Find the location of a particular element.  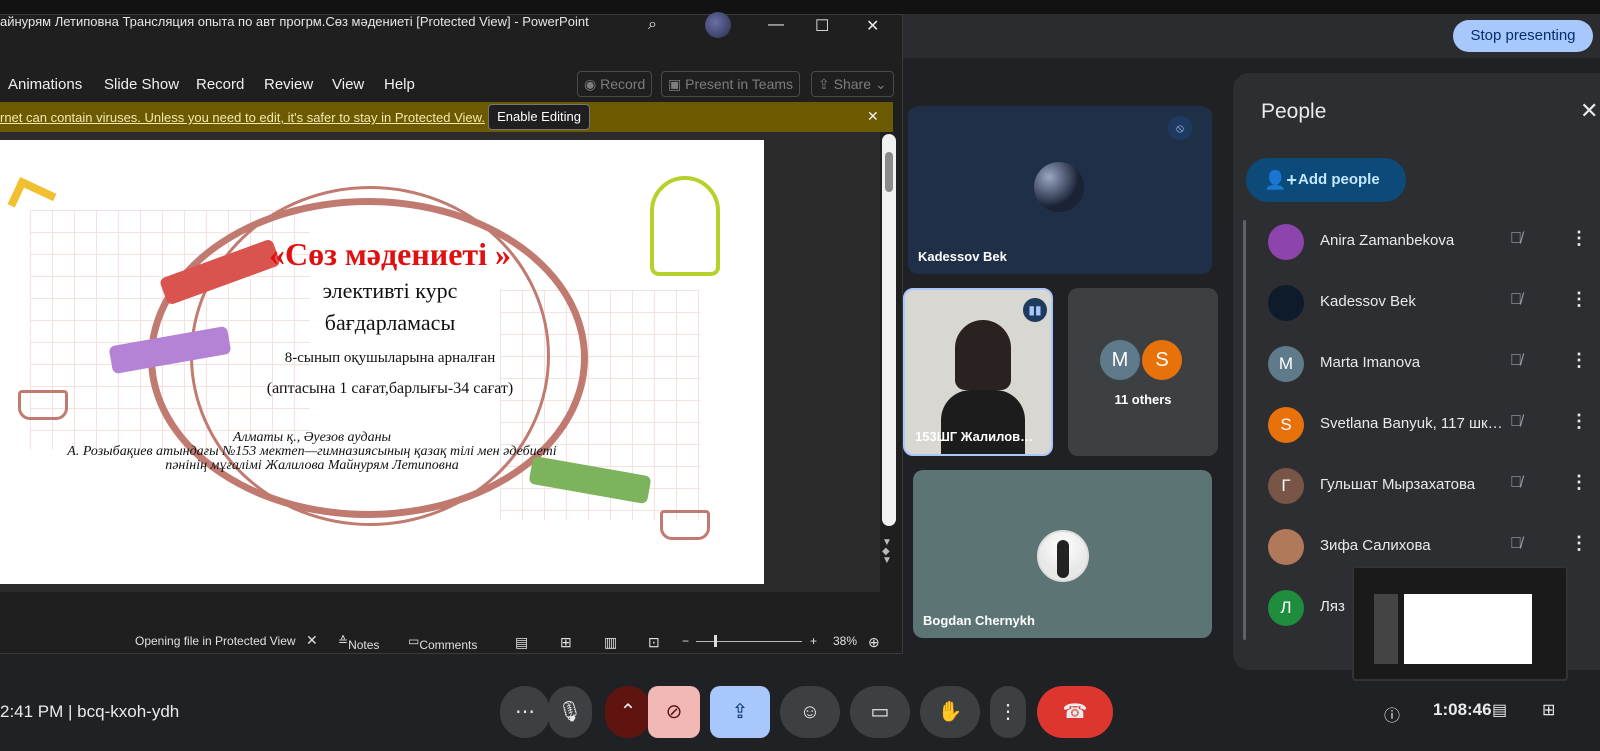

avatar: Г is located at coordinates (1286, 486).